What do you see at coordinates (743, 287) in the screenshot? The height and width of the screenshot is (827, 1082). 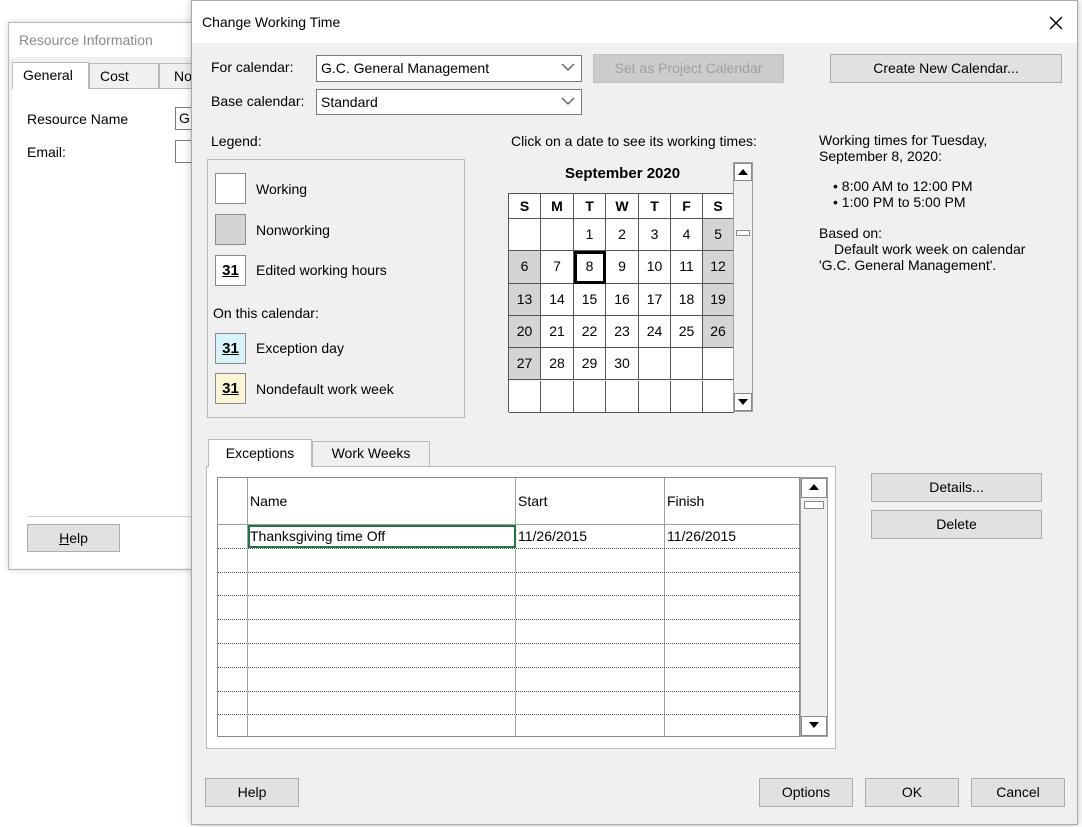 I see `calendar-scrollbar` at bounding box center [743, 287].